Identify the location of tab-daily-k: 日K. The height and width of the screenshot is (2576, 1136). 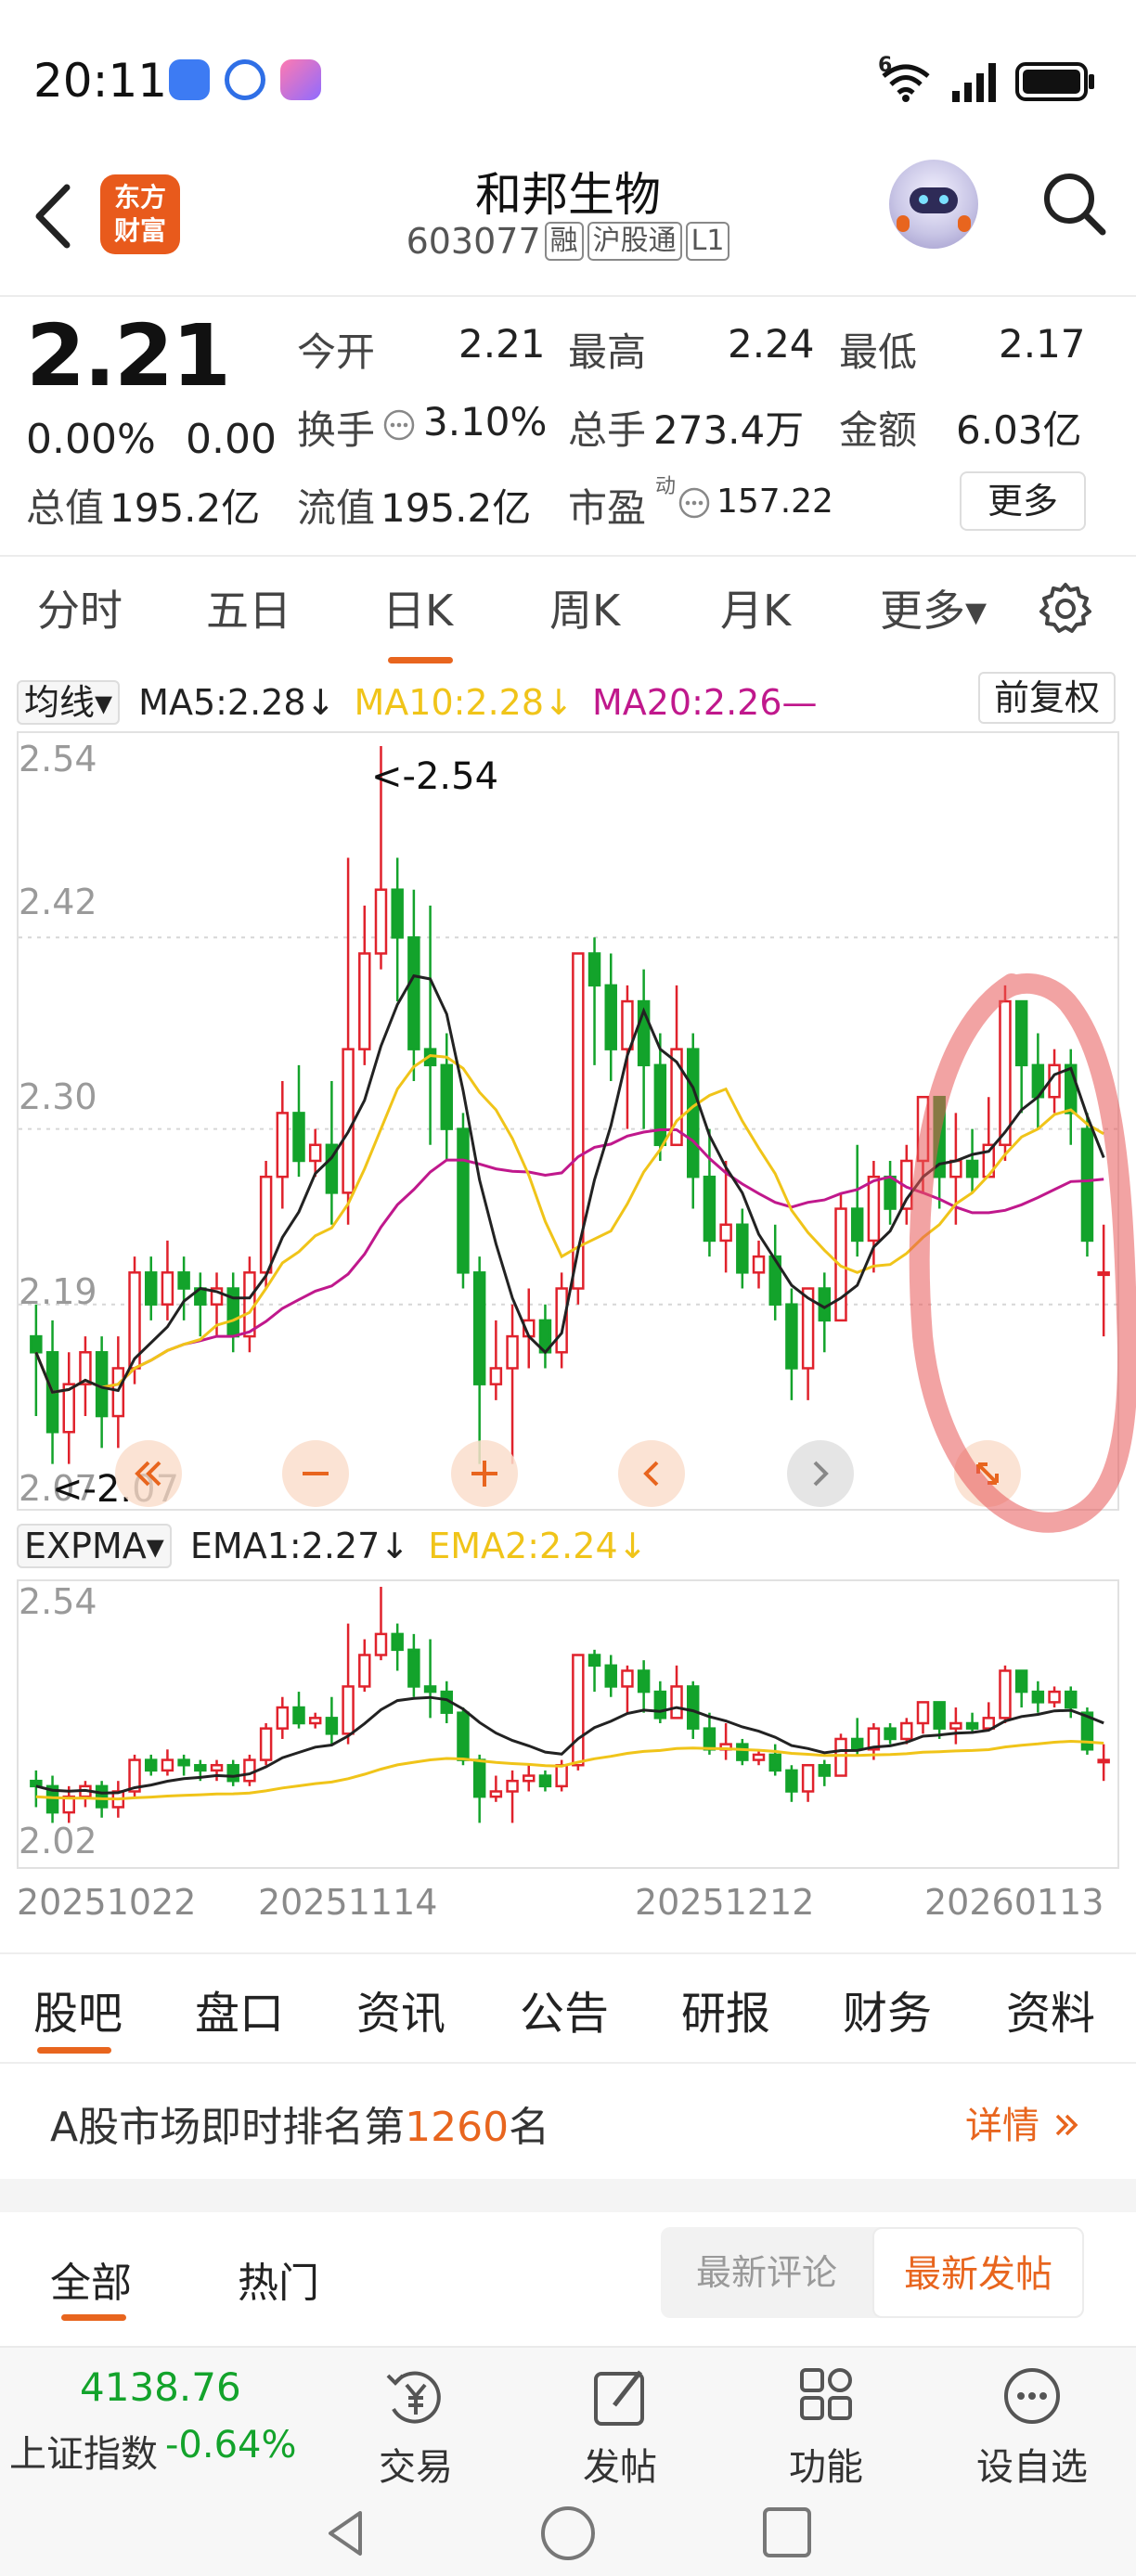
(417, 608).